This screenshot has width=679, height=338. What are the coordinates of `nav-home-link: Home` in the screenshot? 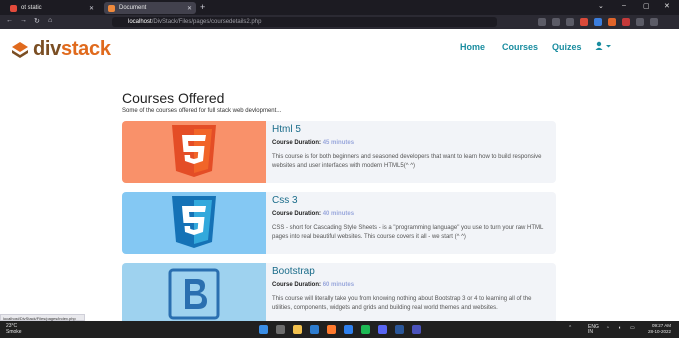 It's located at (472, 47).